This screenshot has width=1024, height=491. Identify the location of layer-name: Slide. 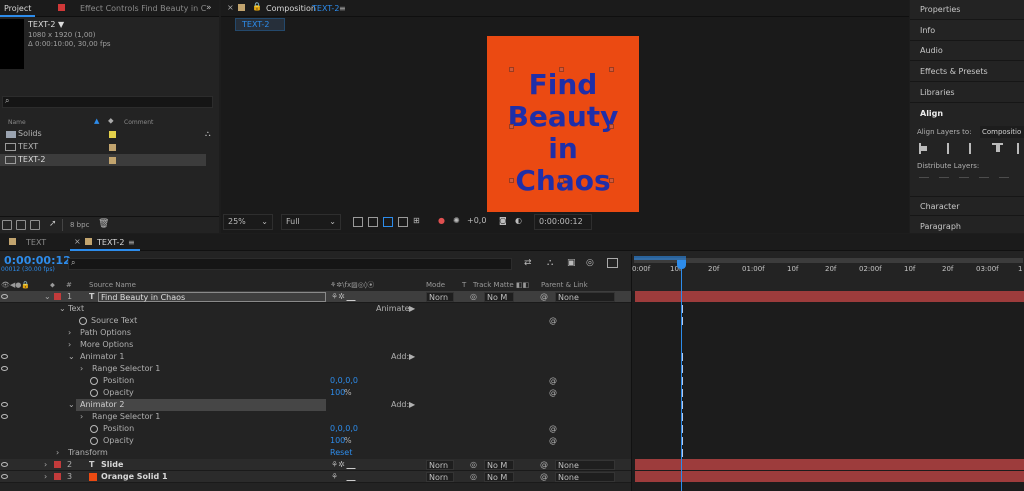
(112, 465).